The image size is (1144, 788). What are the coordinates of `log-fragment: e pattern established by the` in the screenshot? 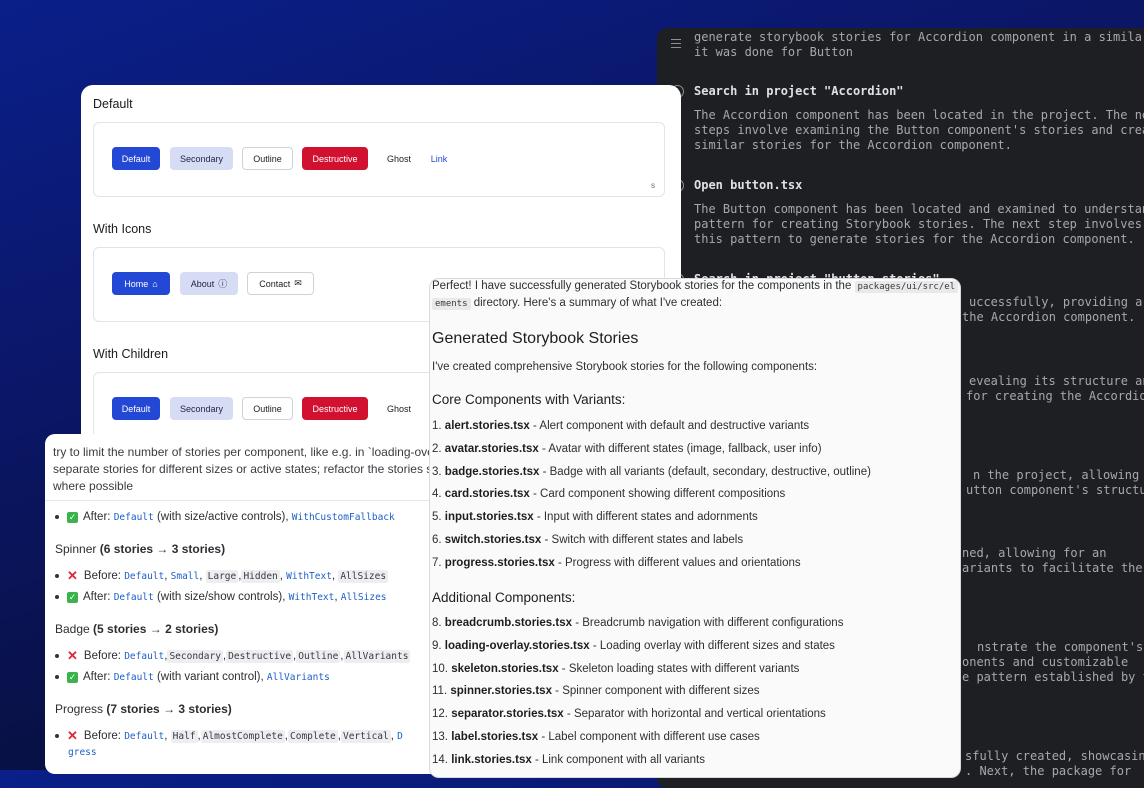 It's located at (1053, 677).